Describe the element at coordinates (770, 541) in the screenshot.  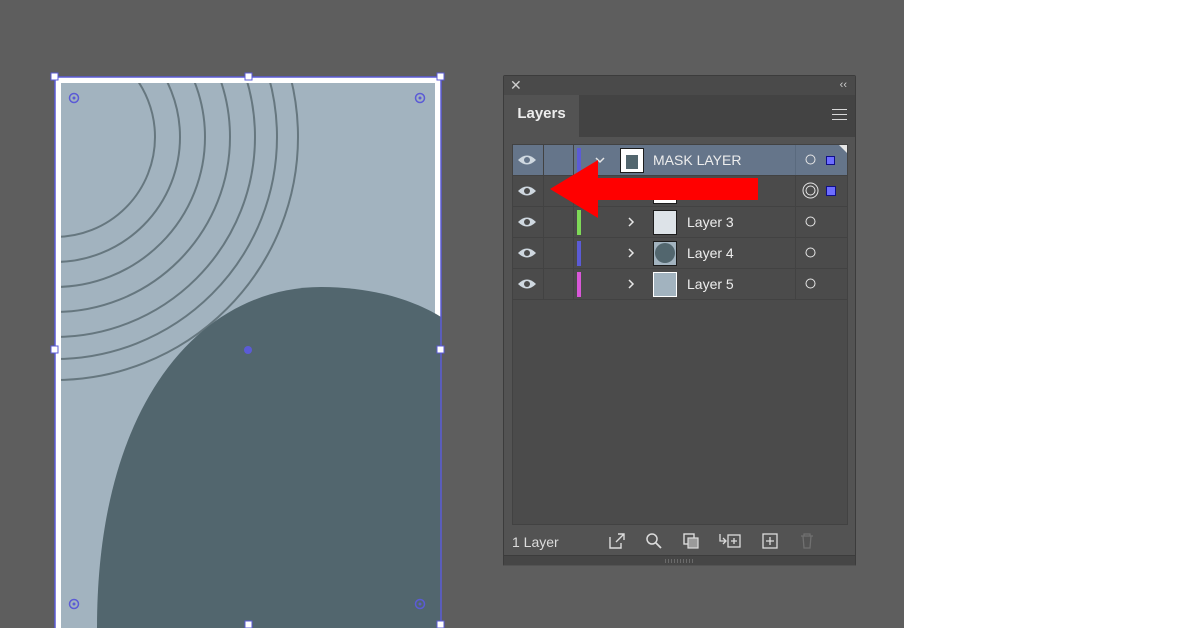
I see `new-layer-icon` at that location.